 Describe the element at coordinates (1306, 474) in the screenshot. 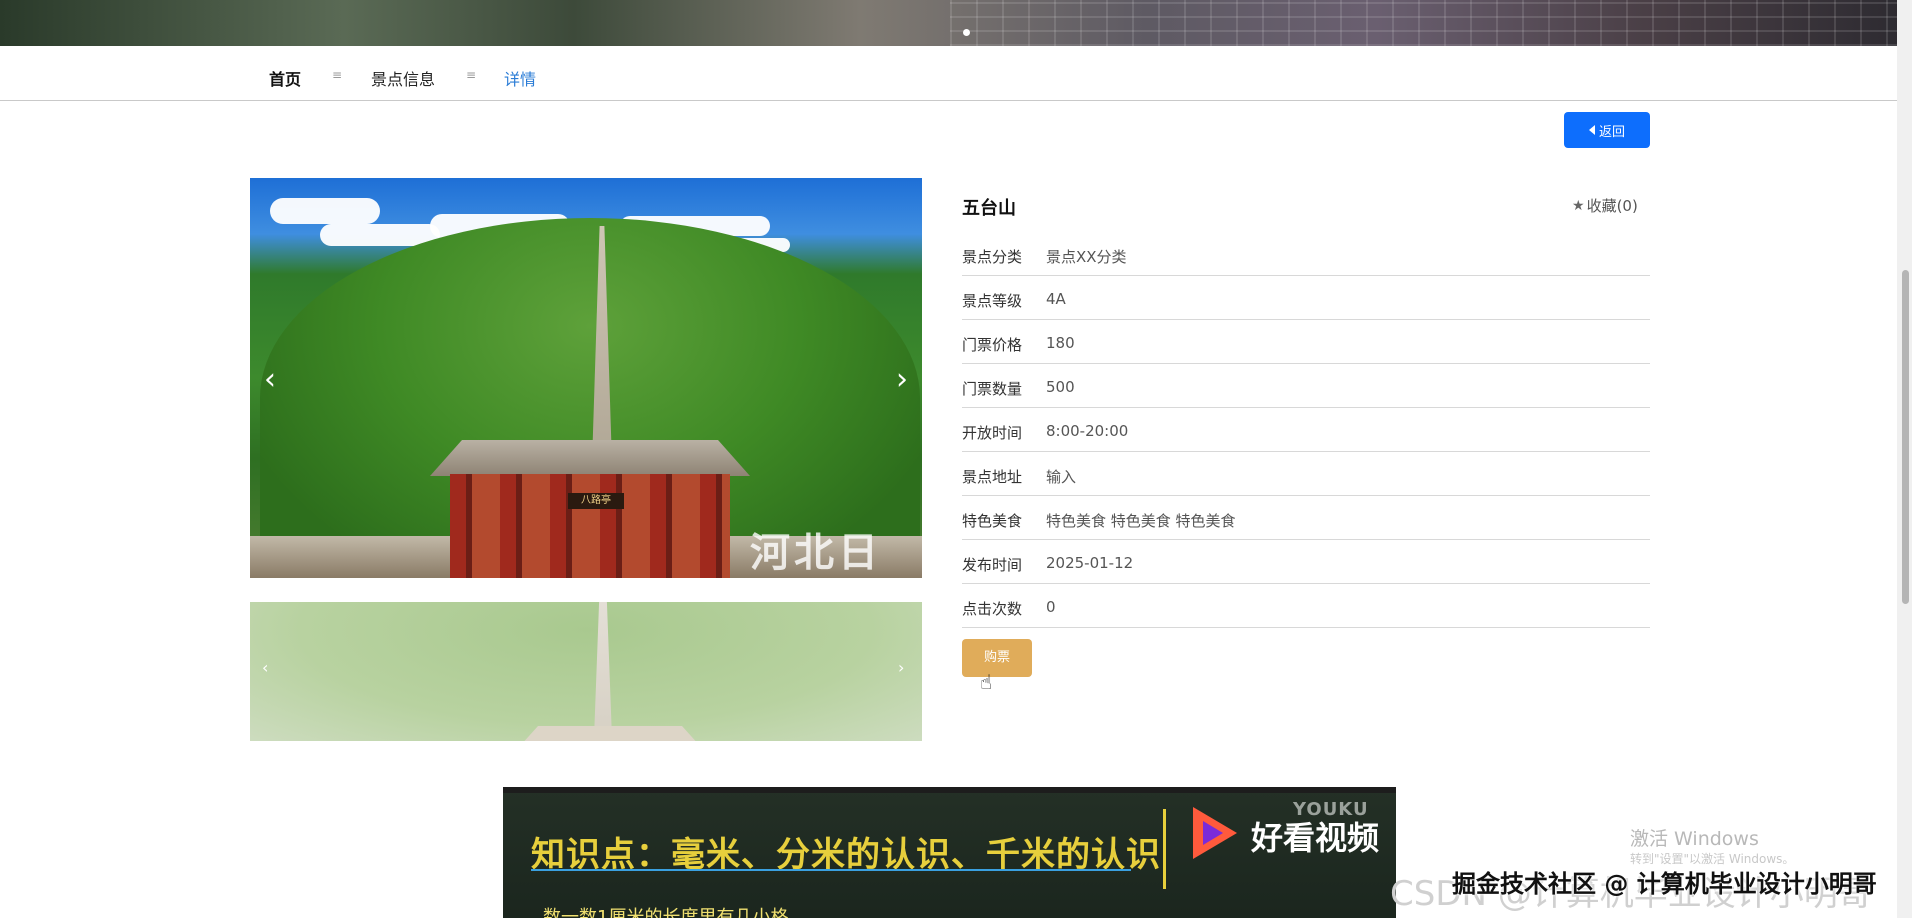

I see `info-row: 景点地址 输入` at that location.